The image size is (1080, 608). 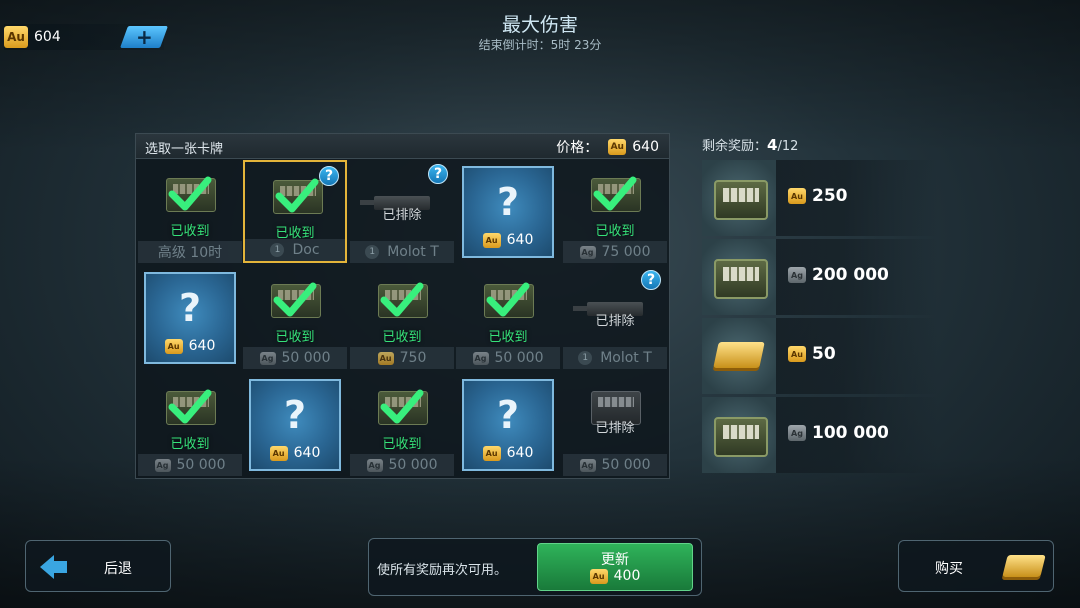 What do you see at coordinates (976, 566) in the screenshot?
I see `buy-button: 购买` at bounding box center [976, 566].